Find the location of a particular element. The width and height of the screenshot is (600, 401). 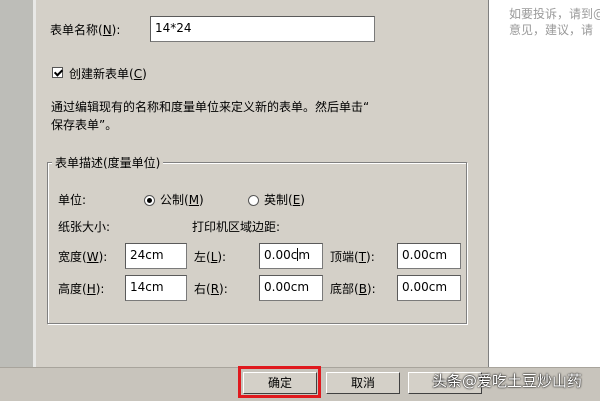

imperial-label: 英制(E) is located at coordinates (284, 200).